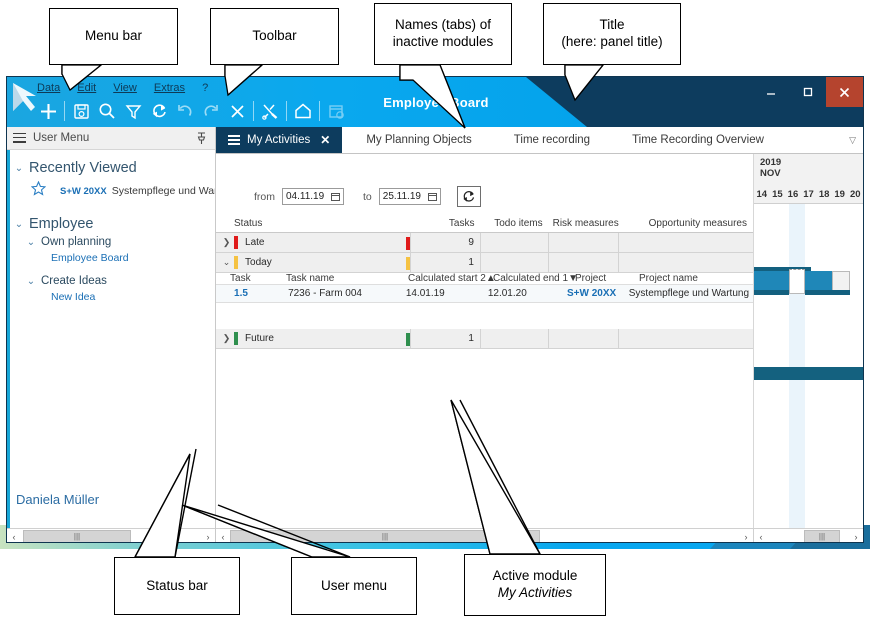 The height and width of the screenshot is (619, 870). I want to click on annotation-menu-bar: Menu bar, so click(113, 36).